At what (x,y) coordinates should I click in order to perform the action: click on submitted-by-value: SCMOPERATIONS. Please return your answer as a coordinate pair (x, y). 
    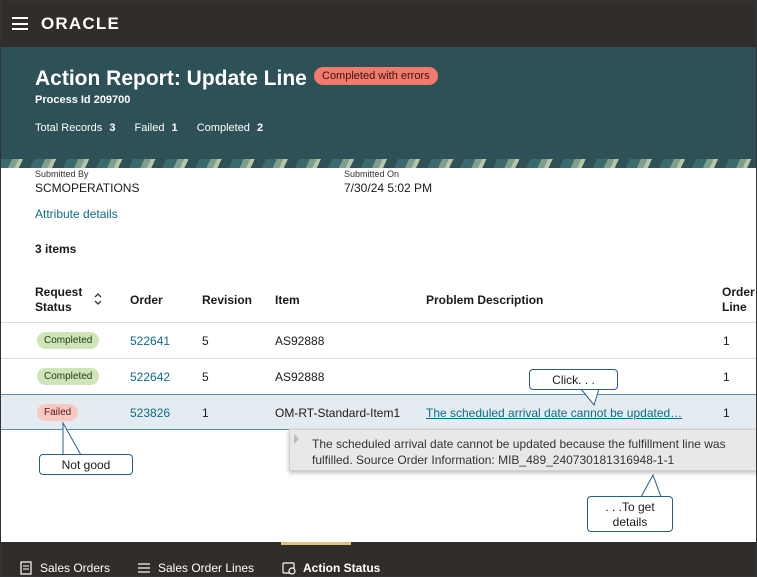
    Looking at the image, I should click on (87, 188).